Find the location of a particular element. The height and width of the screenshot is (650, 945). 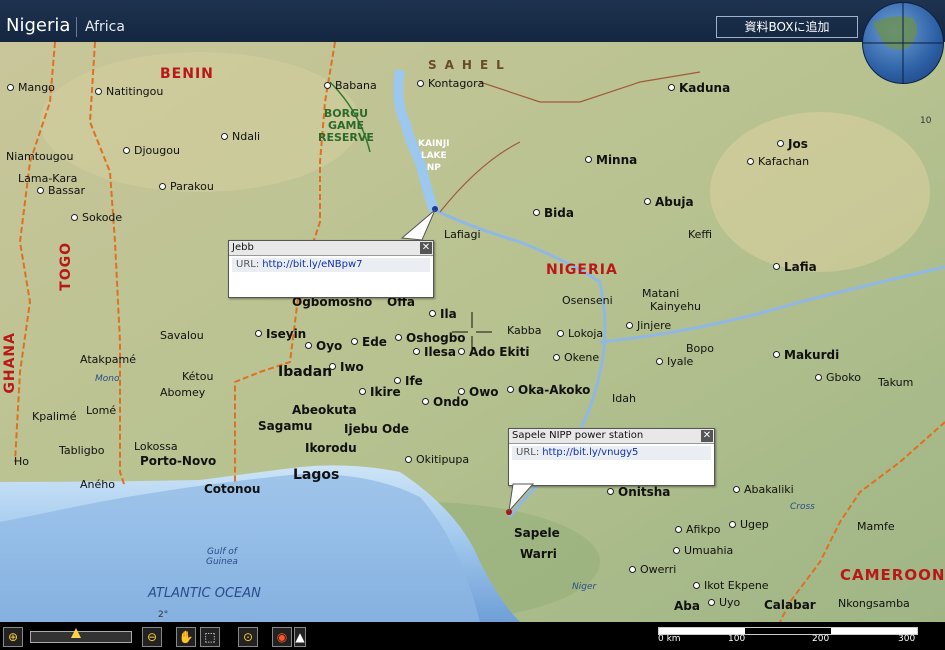

target-icon: ⊙ is located at coordinates (248, 637).